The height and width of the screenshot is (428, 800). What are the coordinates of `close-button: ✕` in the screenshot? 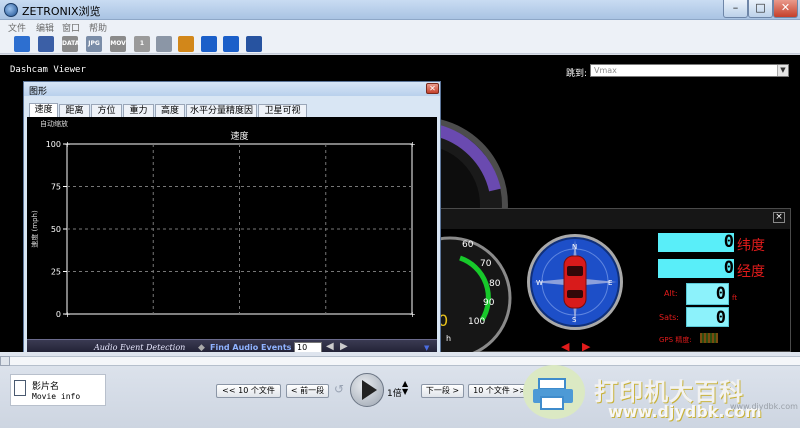 It's located at (785, 9).